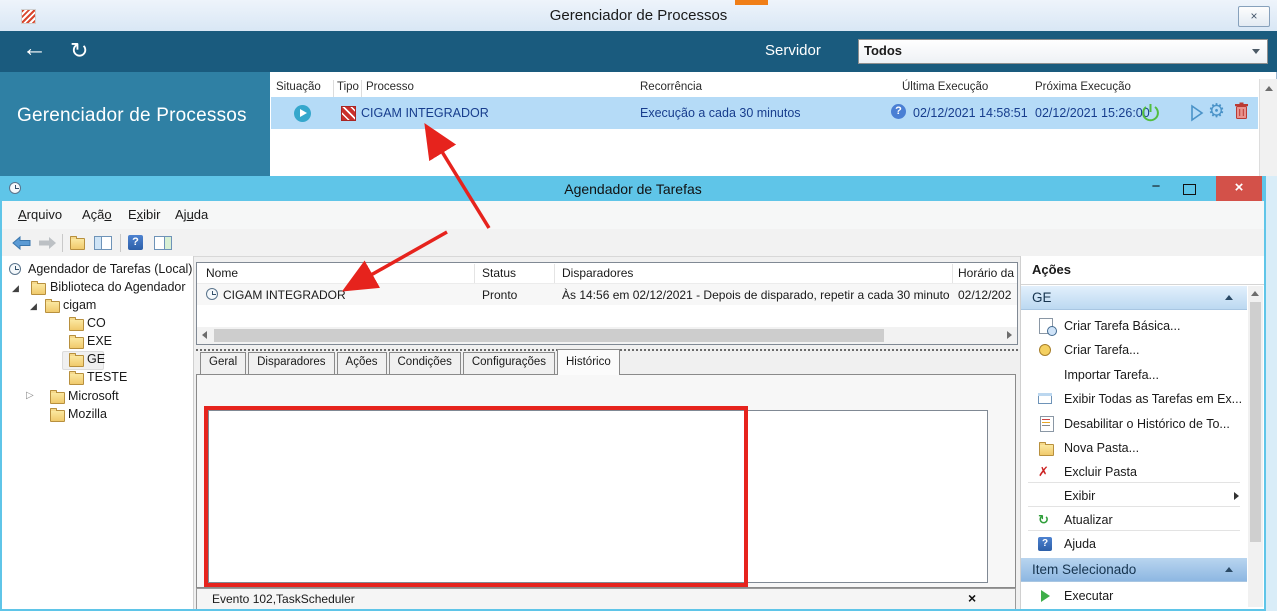  Describe the element at coordinates (1239, 188) in the screenshot. I see `close-button: ×` at that location.